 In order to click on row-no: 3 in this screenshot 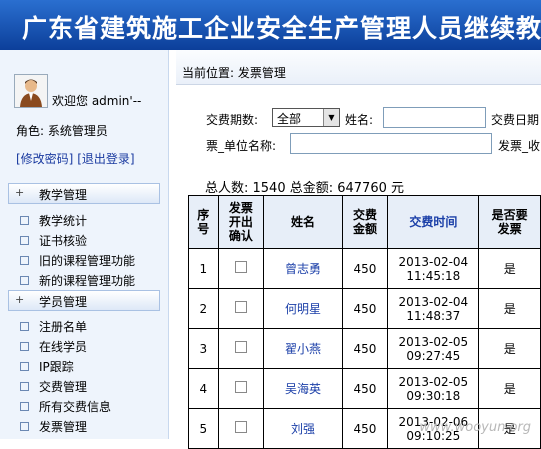, I will do `click(203, 348)`.